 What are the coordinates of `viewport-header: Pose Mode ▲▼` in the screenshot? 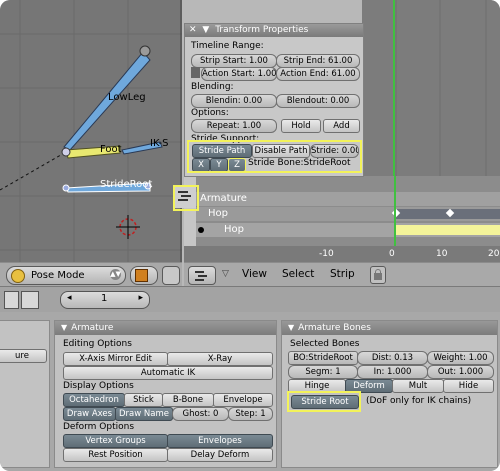 It's located at (91, 274).